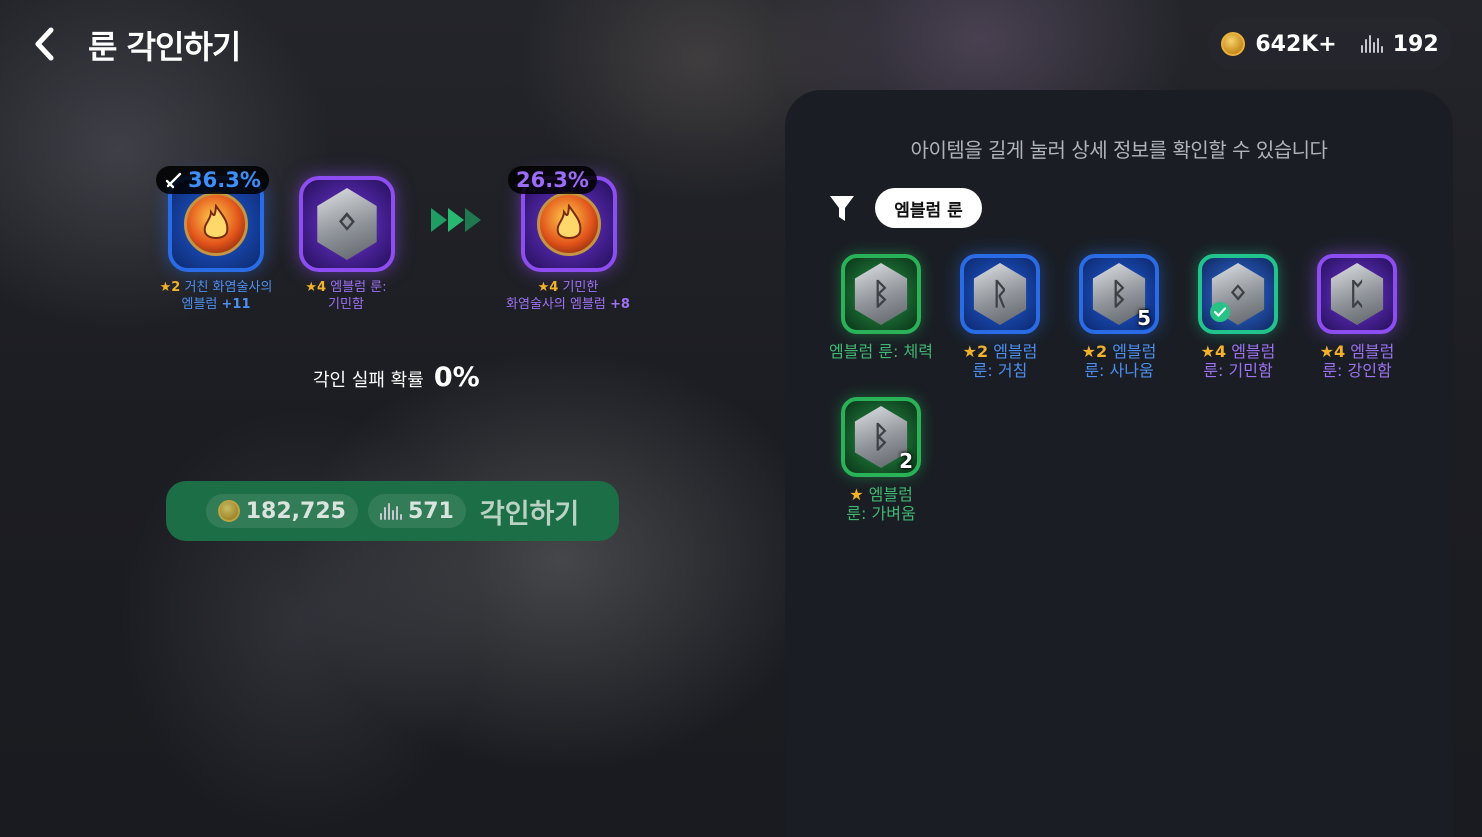 The width and height of the screenshot is (1482, 837). I want to click on rune-item: ᛒ 2 ★ 엠블럼 룬: 가벼움, so click(881, 460).